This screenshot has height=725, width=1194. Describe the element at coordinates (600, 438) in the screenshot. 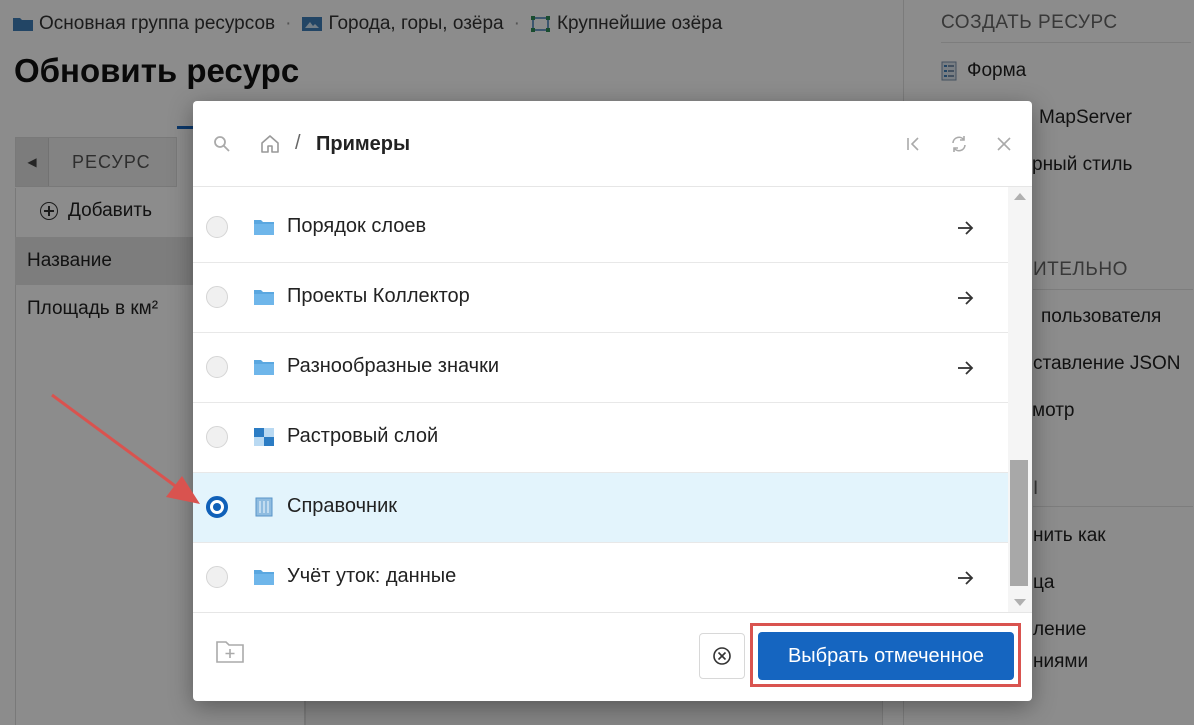

I see `list-item: Растровый слой` at that location.